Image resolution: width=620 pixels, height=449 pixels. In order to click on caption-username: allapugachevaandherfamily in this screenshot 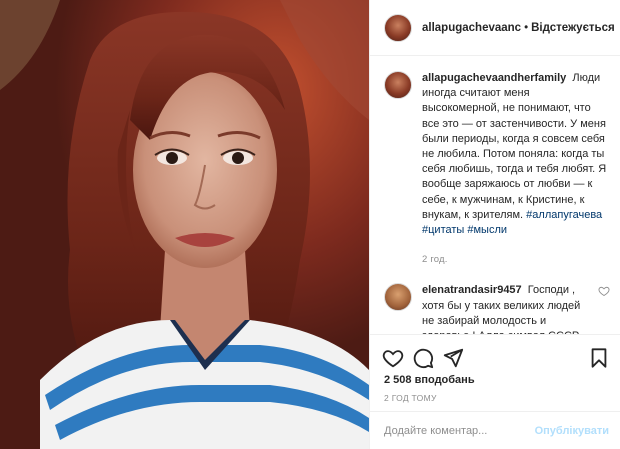, I will do `click(494, 78)`.